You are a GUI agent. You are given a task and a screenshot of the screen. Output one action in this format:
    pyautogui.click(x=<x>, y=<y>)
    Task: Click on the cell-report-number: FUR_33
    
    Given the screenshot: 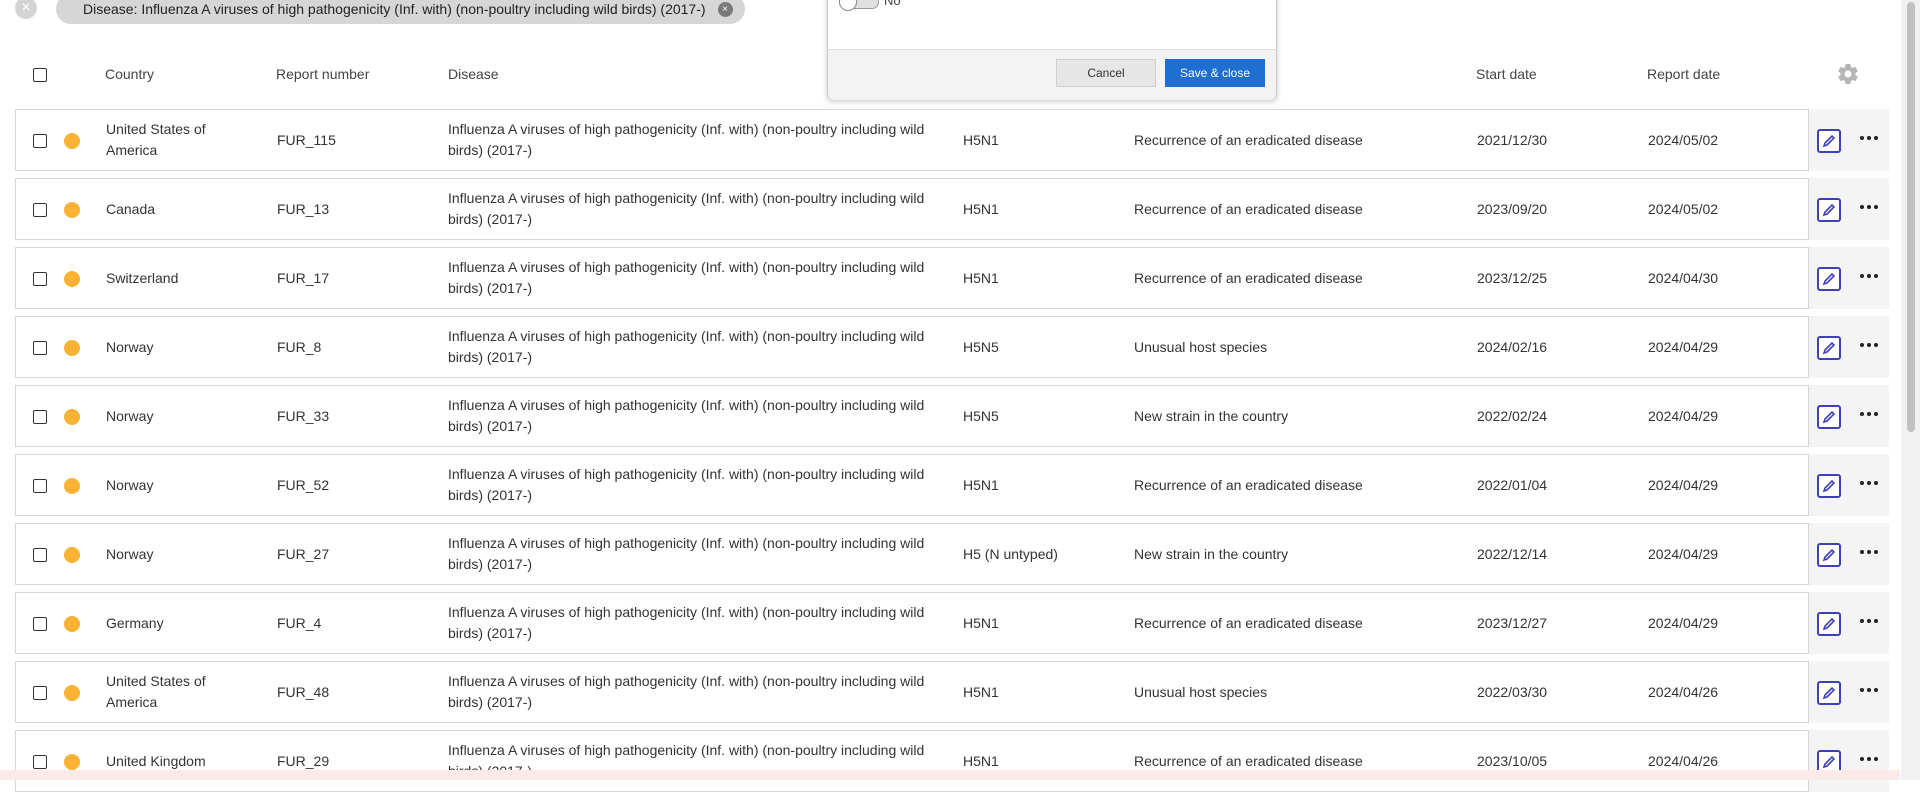 What is the action you would take?
    pyautogui.click(x=303, y=416)
    